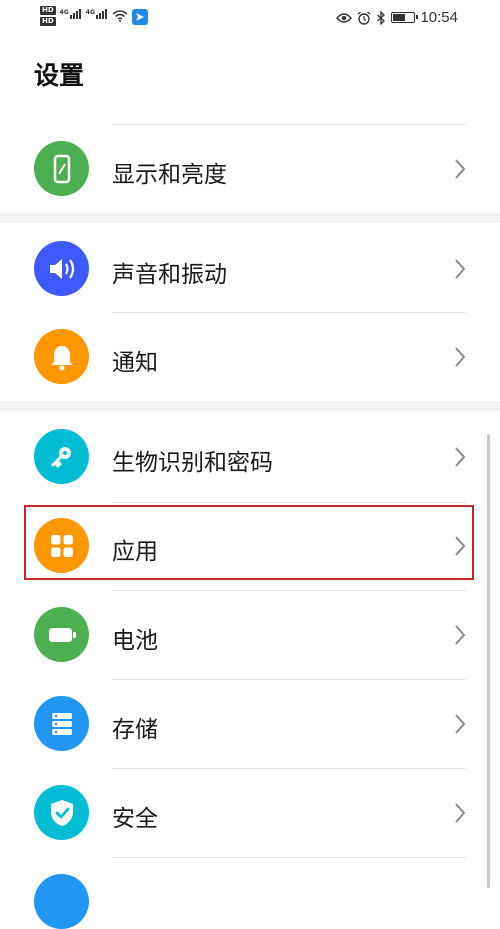 The image size is (500, 929). What do you see at coordinates (120, 16) in the screenshot?
I see `wifi-icon` at bounding box center [120, 16].